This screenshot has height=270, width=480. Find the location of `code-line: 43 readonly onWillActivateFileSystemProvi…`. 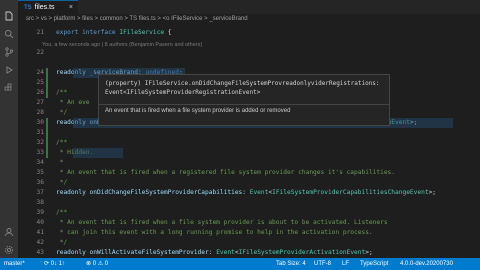

code-line: 43 readonly onWillActivateFileSystemProvi… is located at coordinates (249, 253).